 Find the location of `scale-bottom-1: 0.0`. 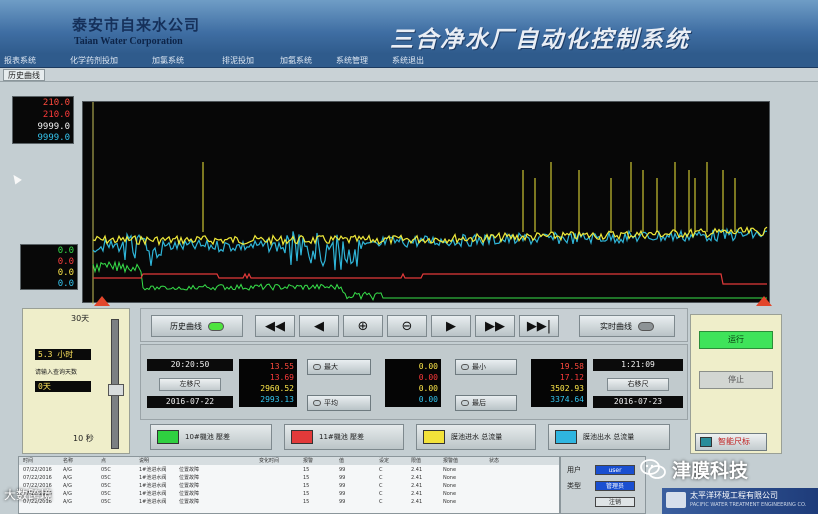

scale-bottom-1: 0.0 is located at coordinates (65, 251).